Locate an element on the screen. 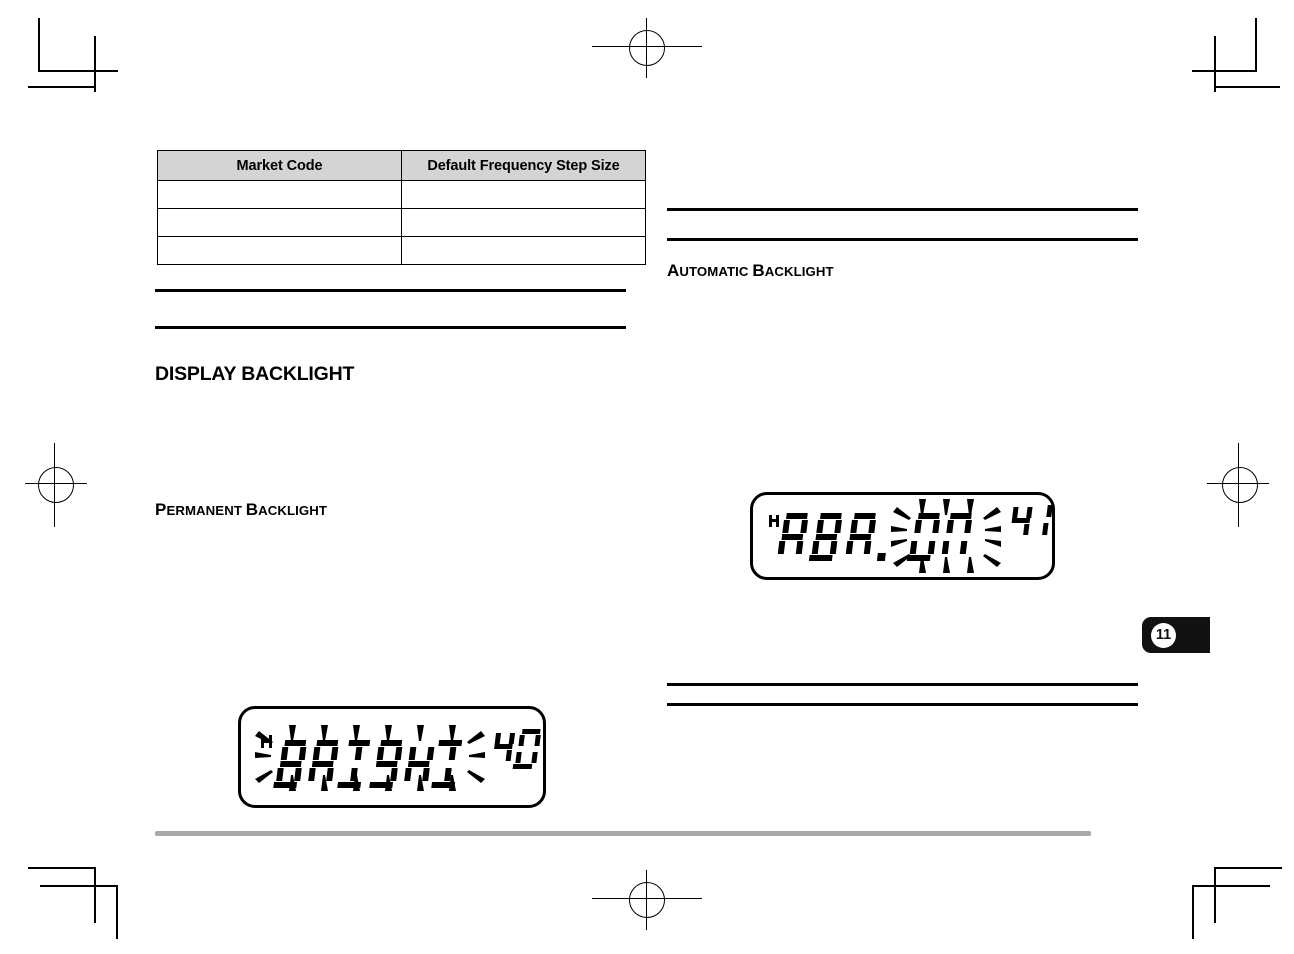 Image resolution: width=1294 pixels, height=954 pixels. lcd-display-bright is located at coordinates (392, 757).